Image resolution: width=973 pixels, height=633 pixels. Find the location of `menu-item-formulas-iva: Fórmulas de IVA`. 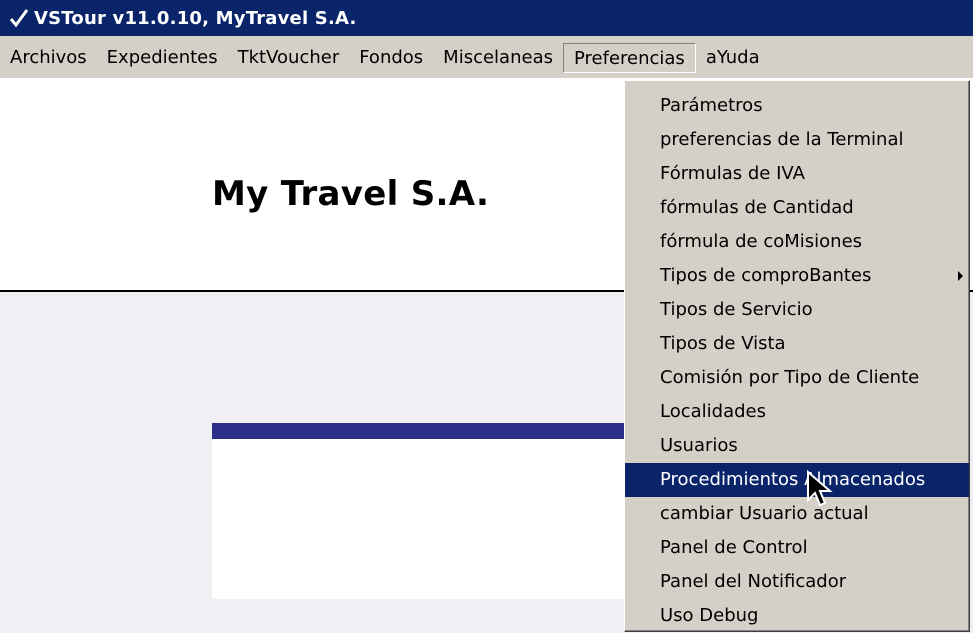

menu-item-formulas-iva: Fórmulas de IVA is located at coordinates (797, 174).